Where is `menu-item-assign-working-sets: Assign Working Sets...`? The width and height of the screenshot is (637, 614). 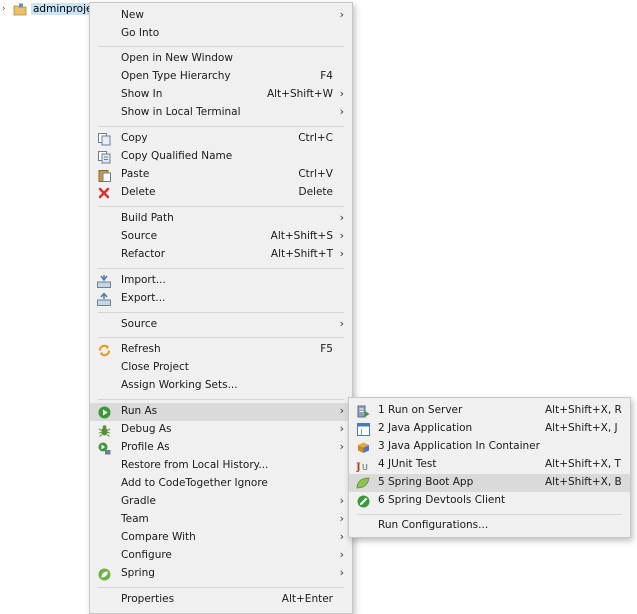
menu-item-assign-working-sets: Assign Working Sets... is located at coordinates (221, 386).